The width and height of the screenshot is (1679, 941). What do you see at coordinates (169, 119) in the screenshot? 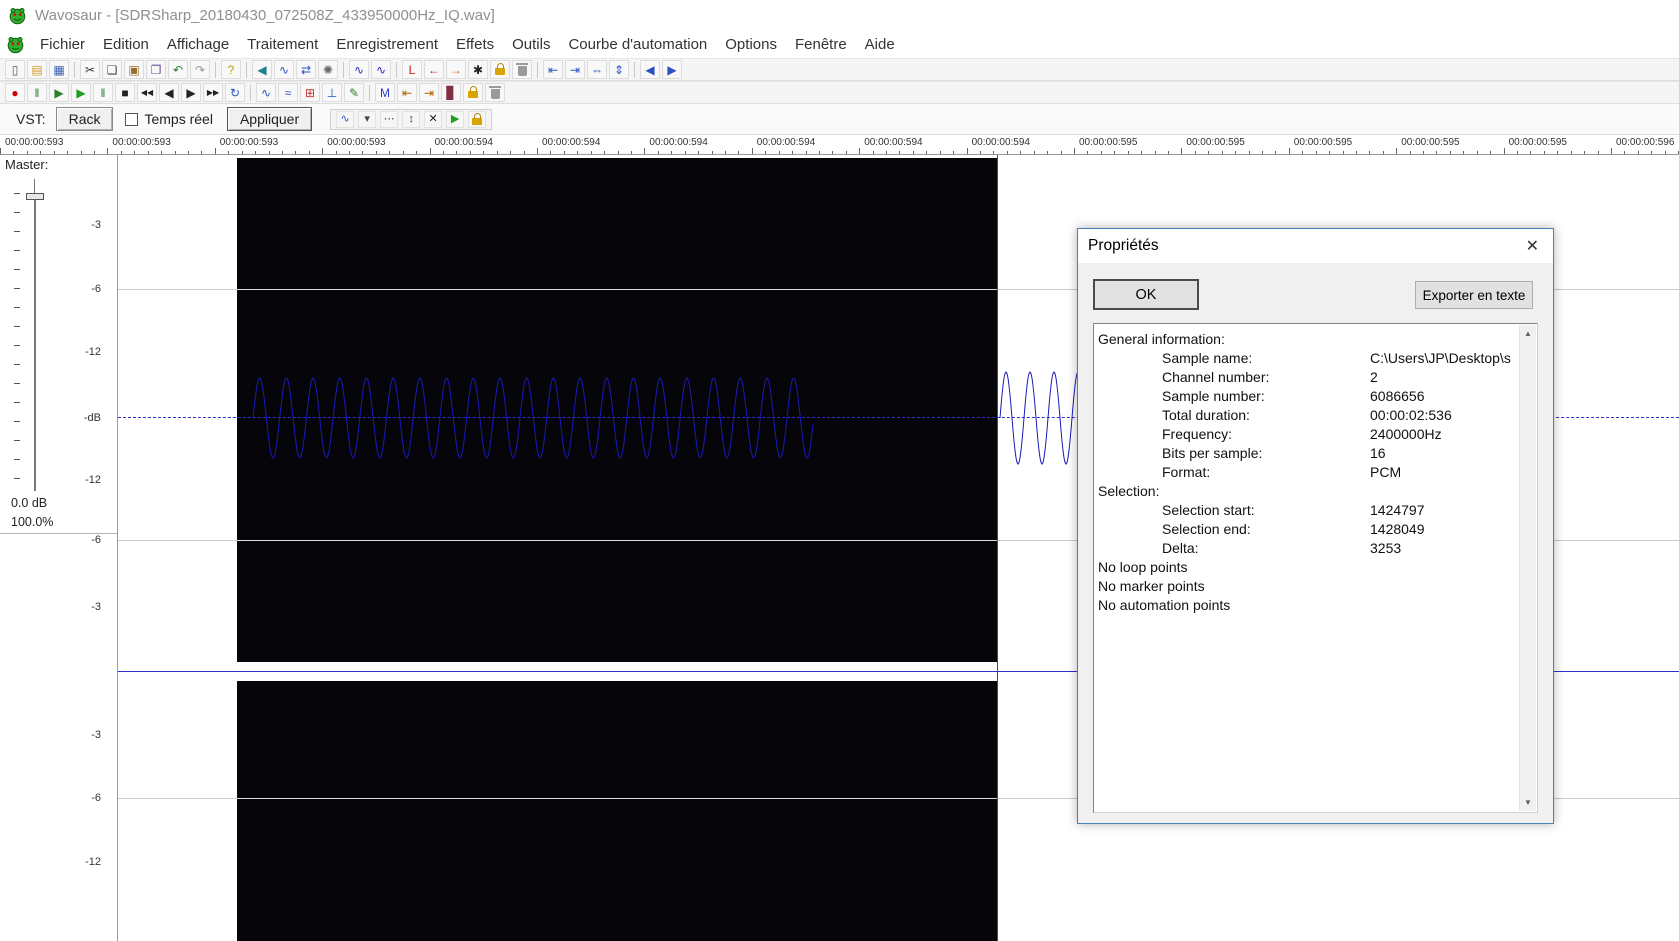
I see `realtime-checkbox-row: Temps réel` at bounding box center [169, 119].